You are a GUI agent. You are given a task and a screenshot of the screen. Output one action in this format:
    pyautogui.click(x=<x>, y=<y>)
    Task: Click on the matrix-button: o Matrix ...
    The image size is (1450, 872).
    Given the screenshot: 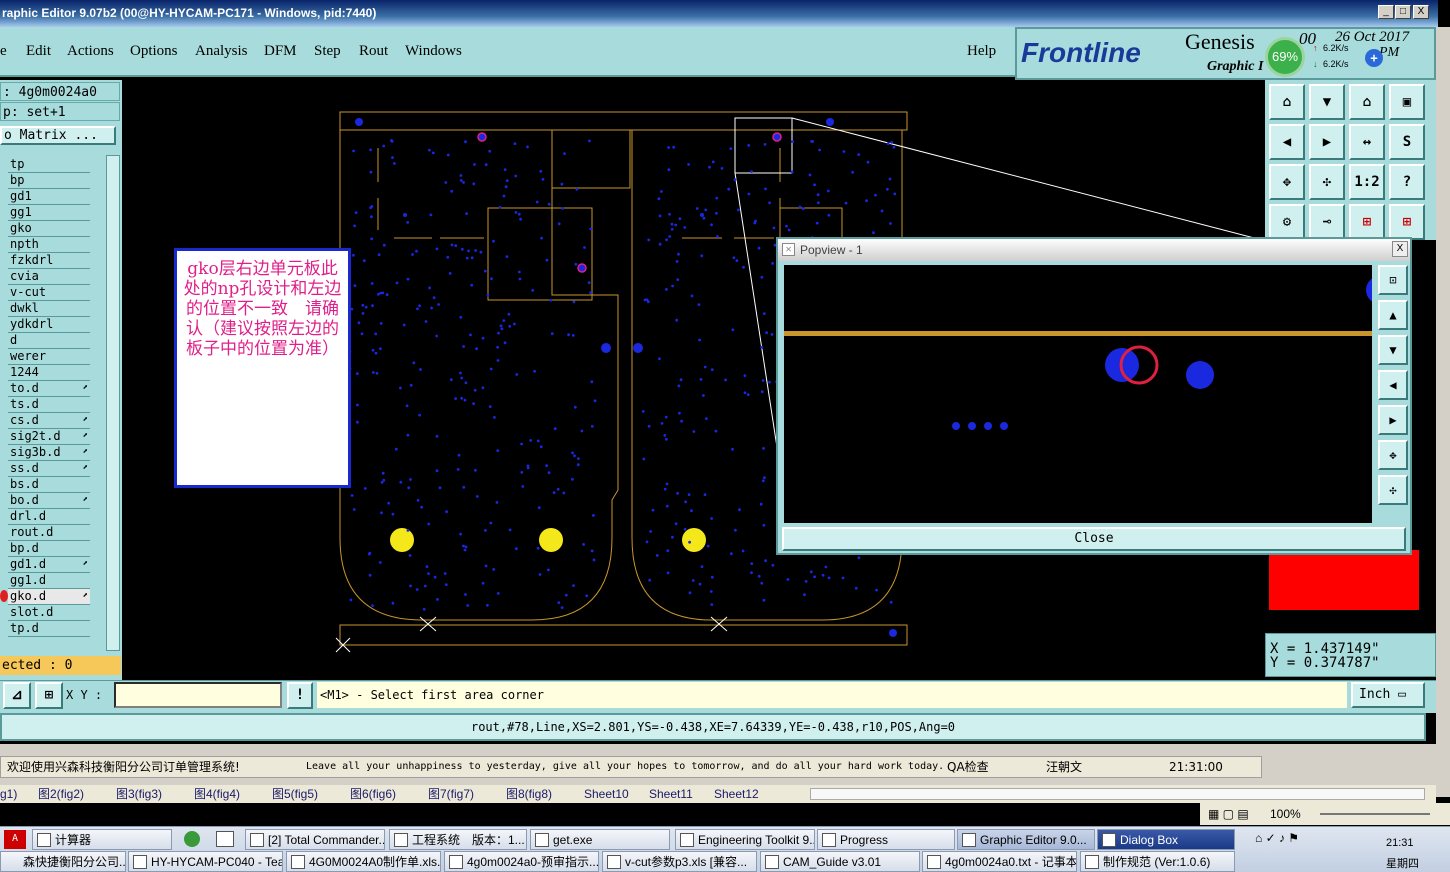 What is the action you would take?
    pyautogui.click(x=58, y=135)
    